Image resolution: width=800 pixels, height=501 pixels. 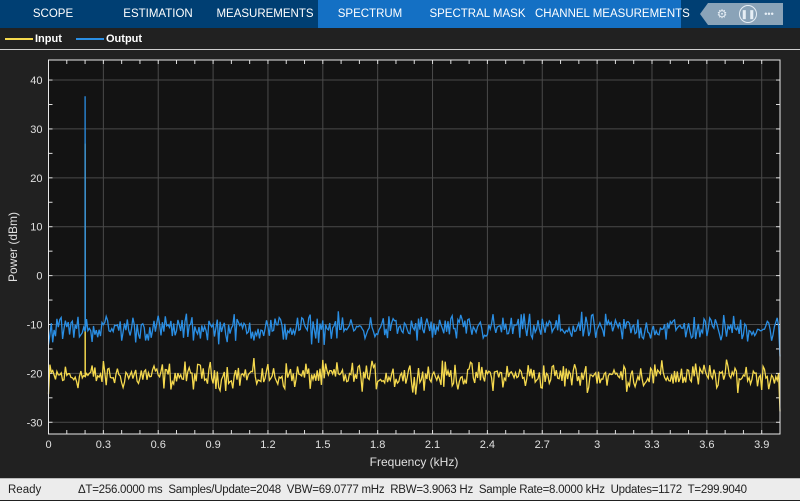 What do you see at coordinates (212, 445) in the screenshot?
I see `x-tick-label: 0.9` at bounding box center [212, 445].